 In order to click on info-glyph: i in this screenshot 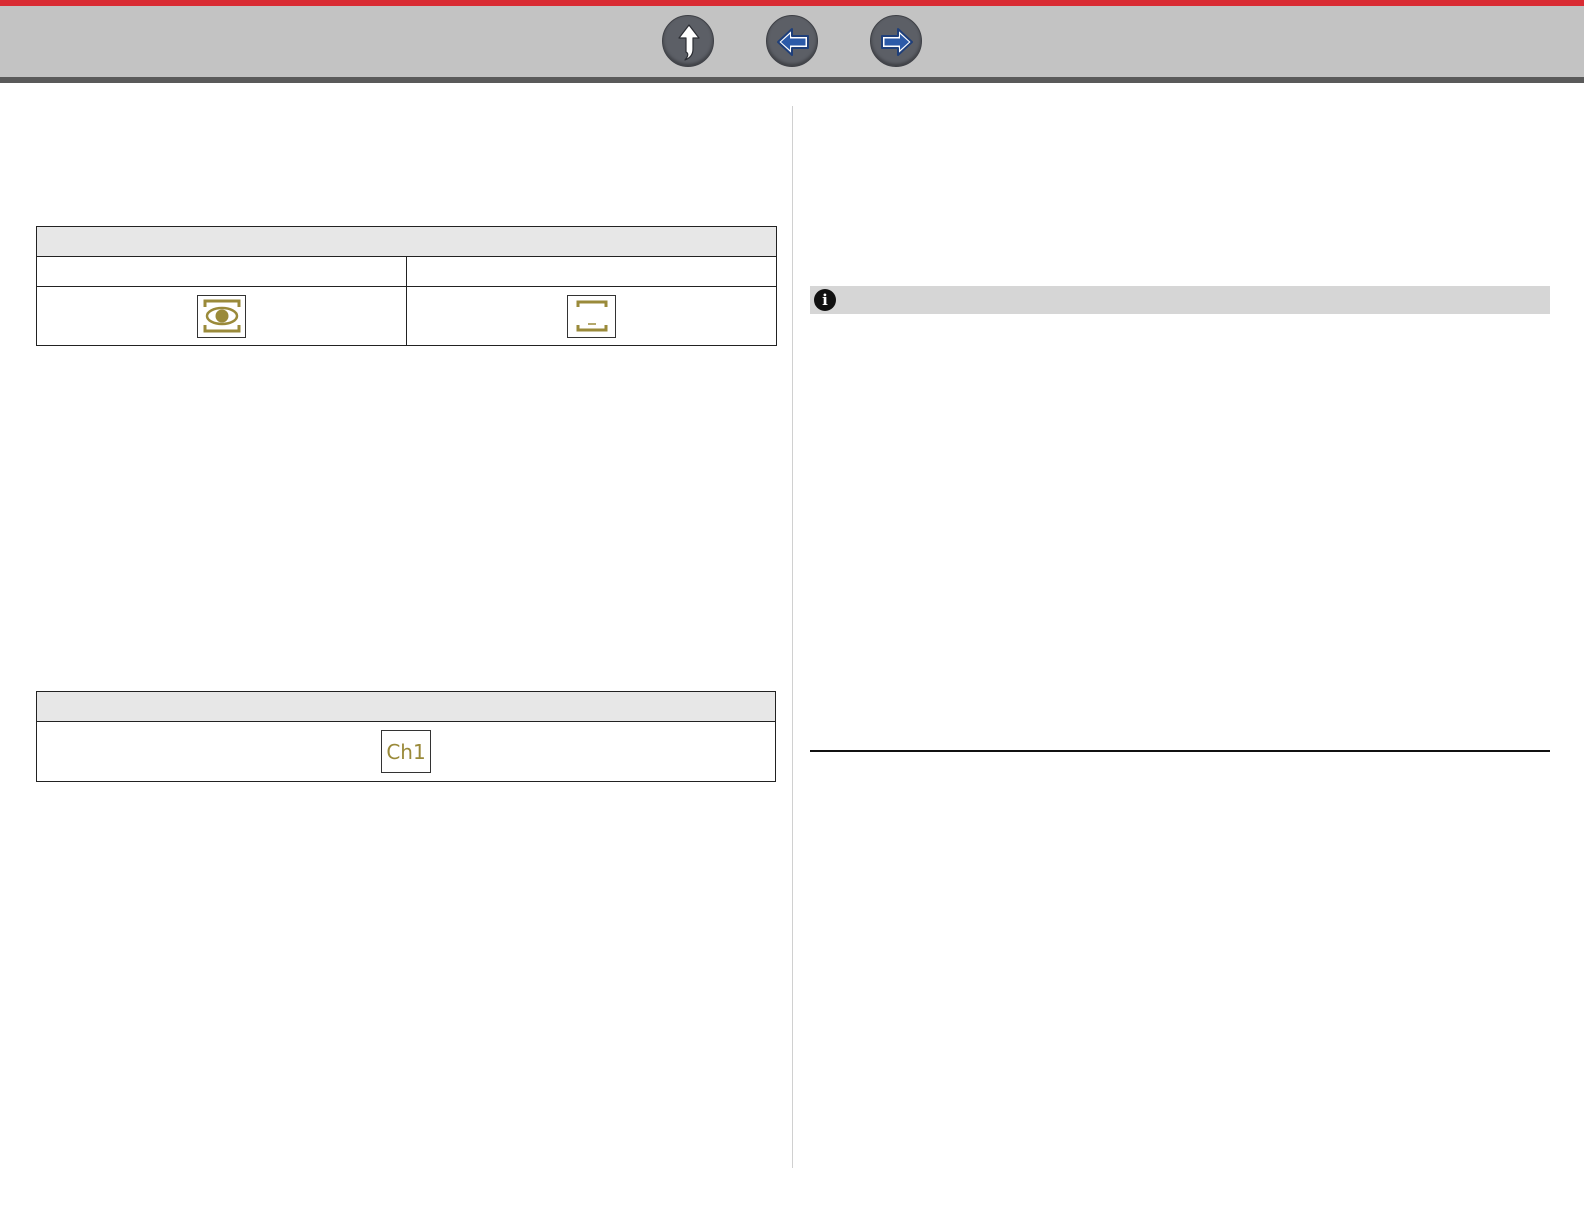, I will do `click(825, 300)`.